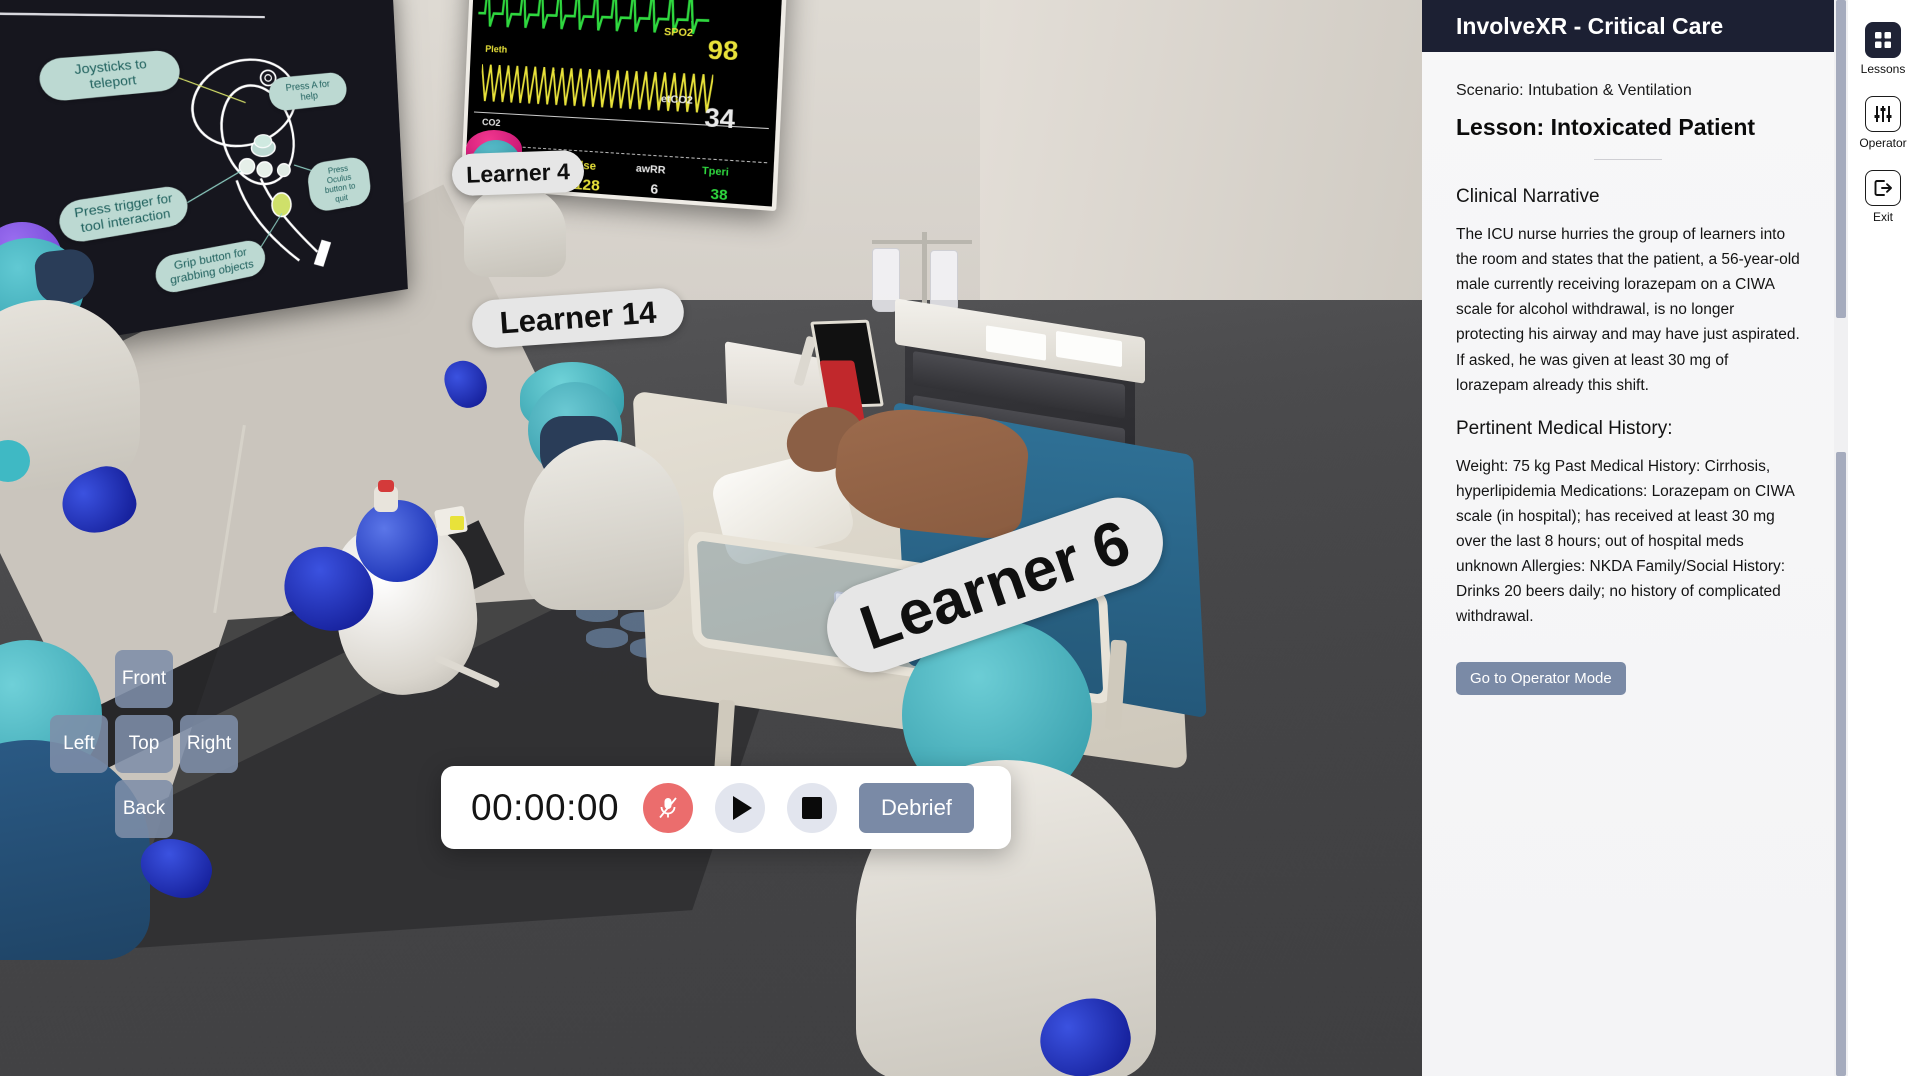  I want to click on view-left-button: Left, so click(79, 744).